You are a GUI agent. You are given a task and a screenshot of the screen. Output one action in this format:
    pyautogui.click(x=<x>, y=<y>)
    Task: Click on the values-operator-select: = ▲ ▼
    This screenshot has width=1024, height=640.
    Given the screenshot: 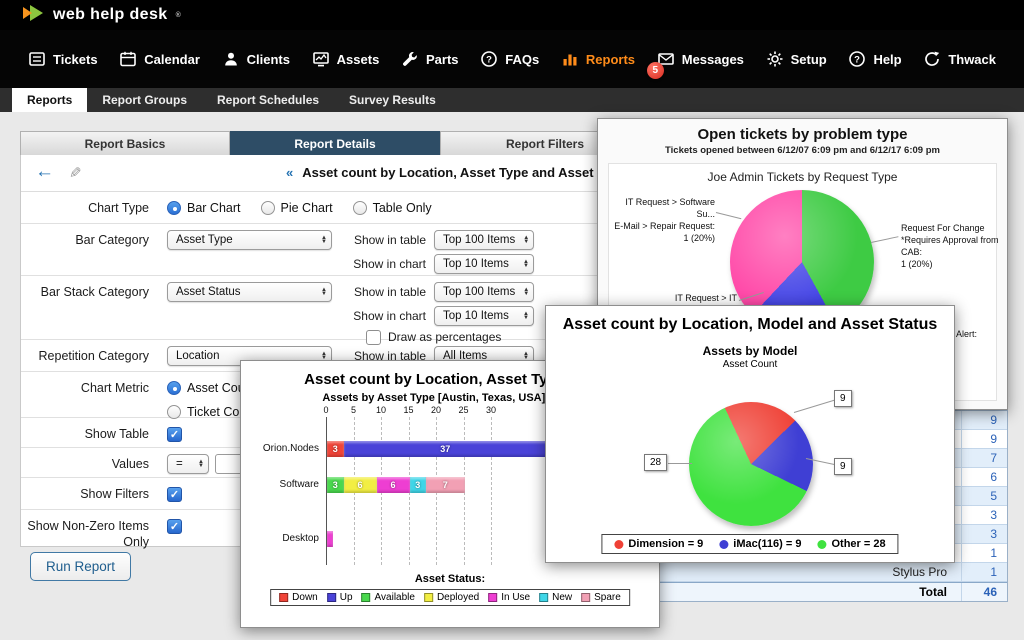 What is the action you would take?
    pyautogui.click(x=188, y=464)
    